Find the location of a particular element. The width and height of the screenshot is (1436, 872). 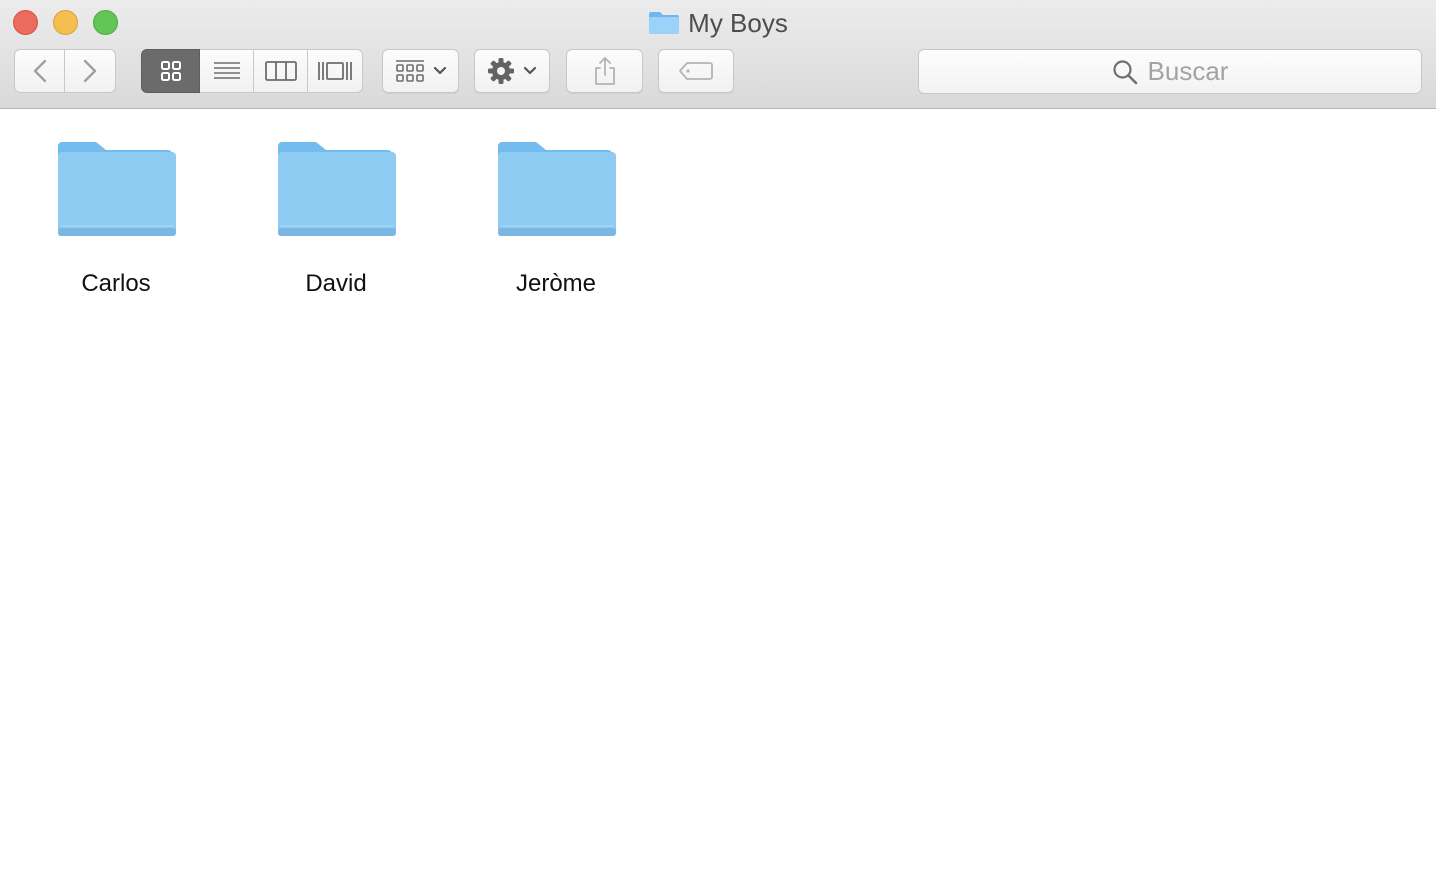

window-title-area: My Boys is located at coordinates (718, 23).